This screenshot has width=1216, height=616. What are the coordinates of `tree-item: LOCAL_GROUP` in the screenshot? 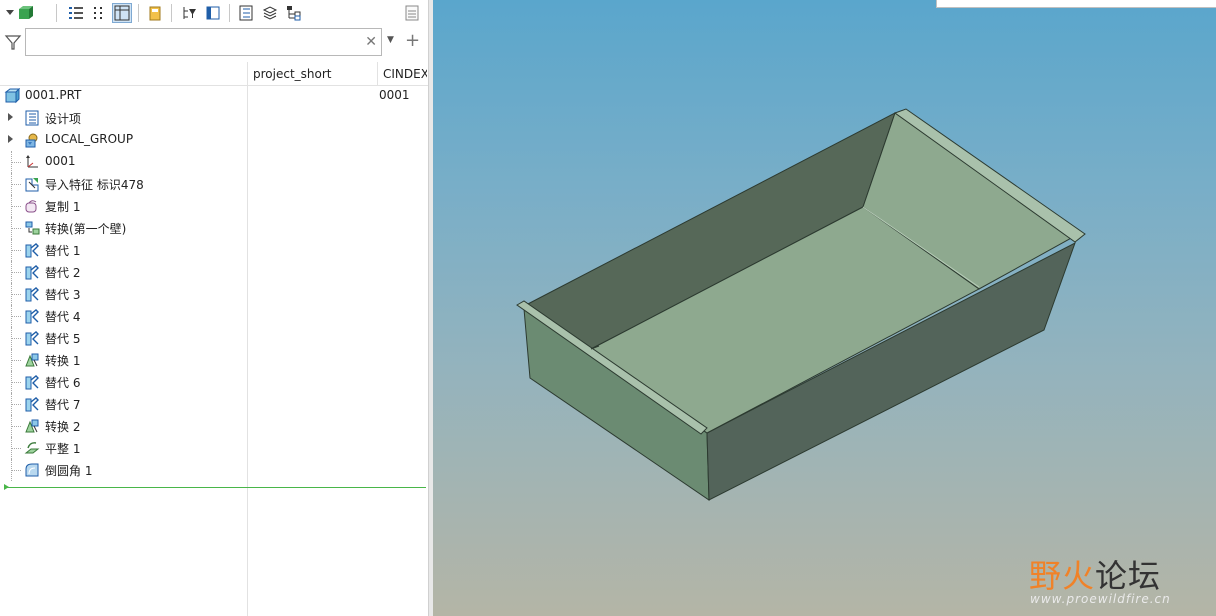 It's located at (214, 140).